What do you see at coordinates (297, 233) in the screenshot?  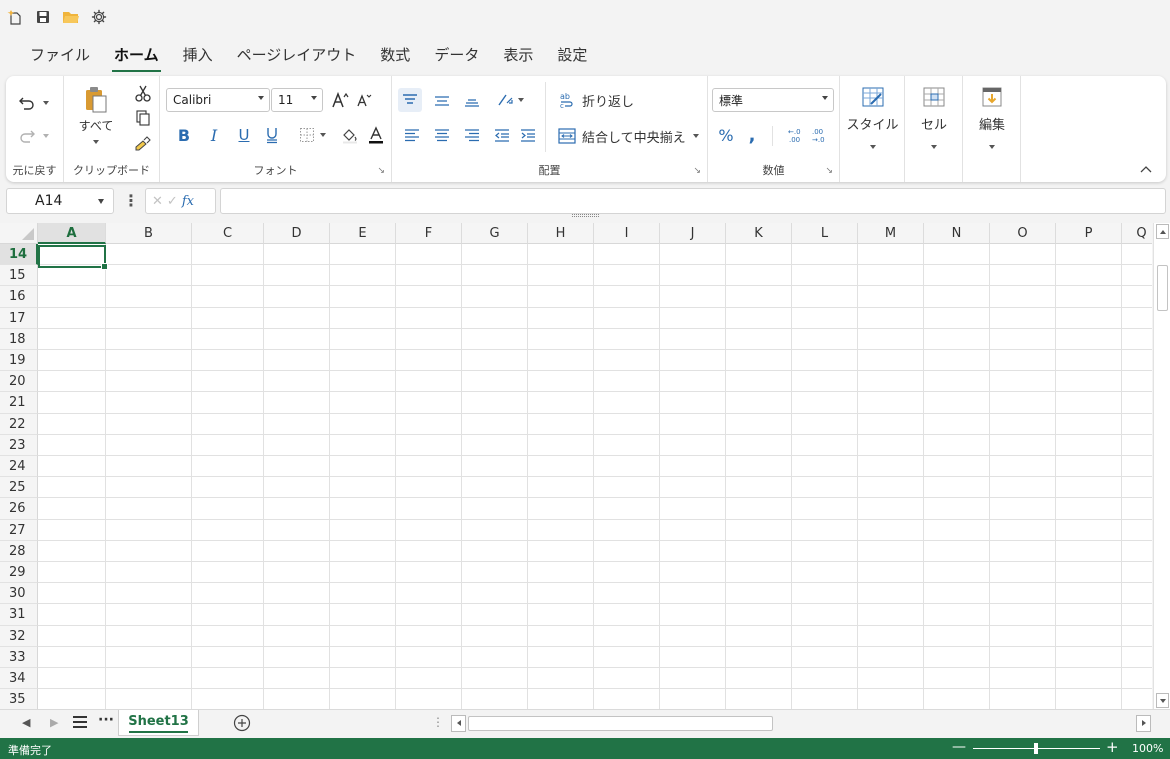 I see `column-header-D: D` at bounding box center [297, 233].